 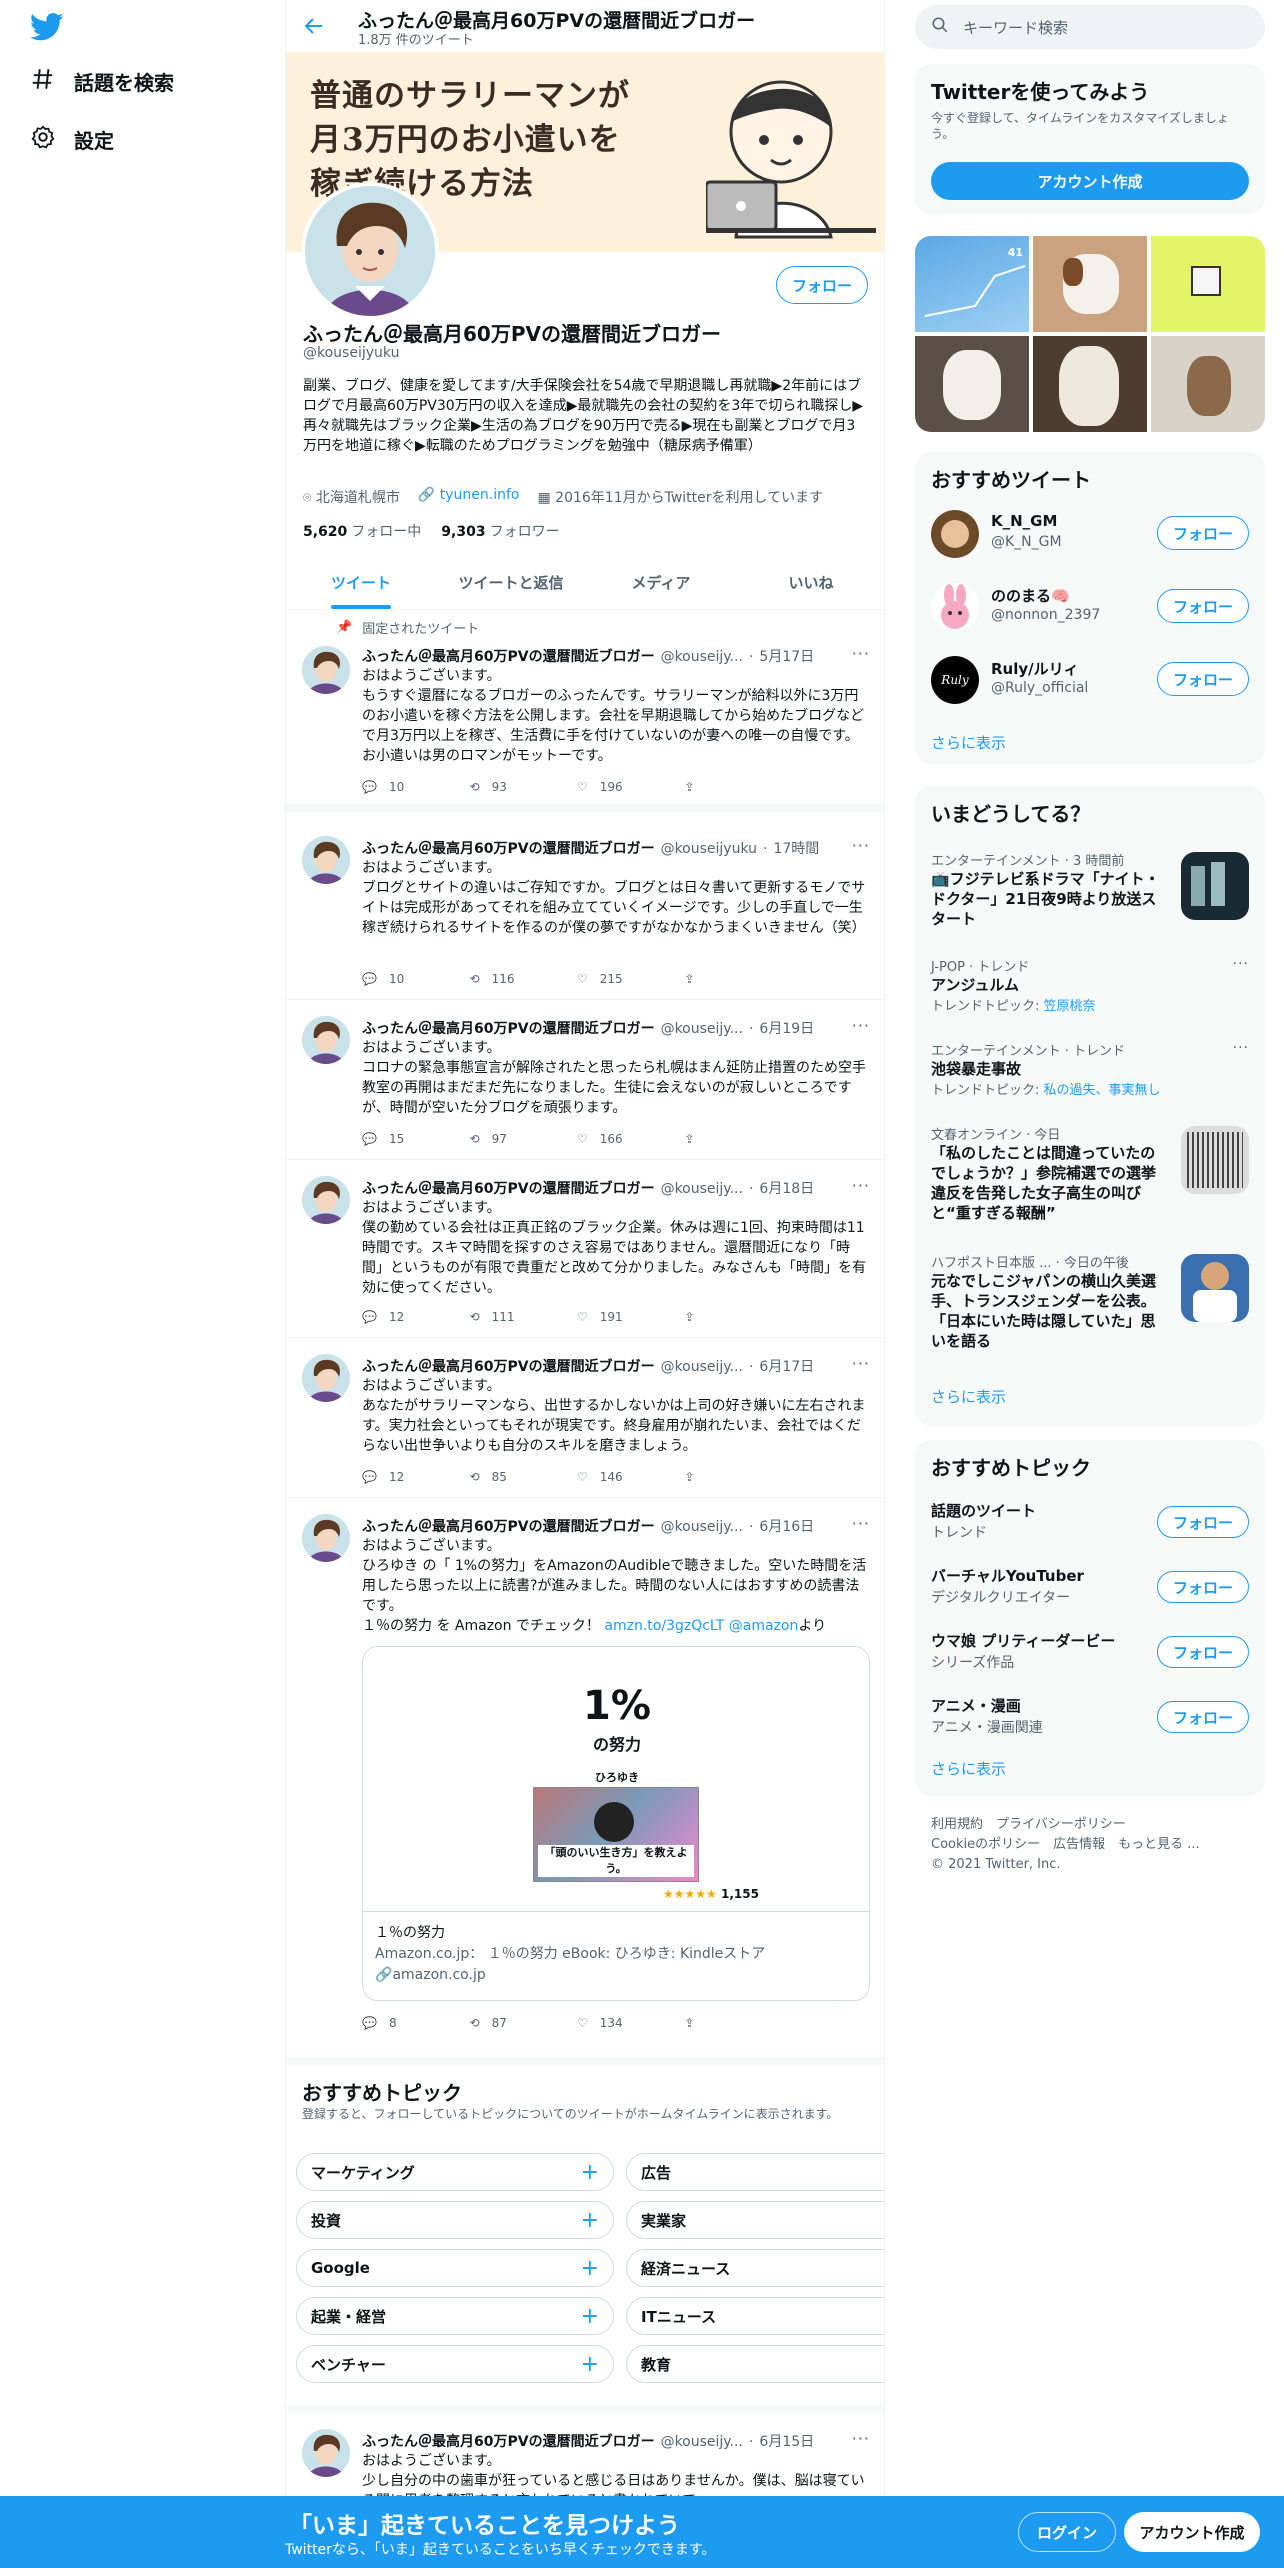 I want to click on signup-button: アカウント作成, so click(x=1192, y=2532).